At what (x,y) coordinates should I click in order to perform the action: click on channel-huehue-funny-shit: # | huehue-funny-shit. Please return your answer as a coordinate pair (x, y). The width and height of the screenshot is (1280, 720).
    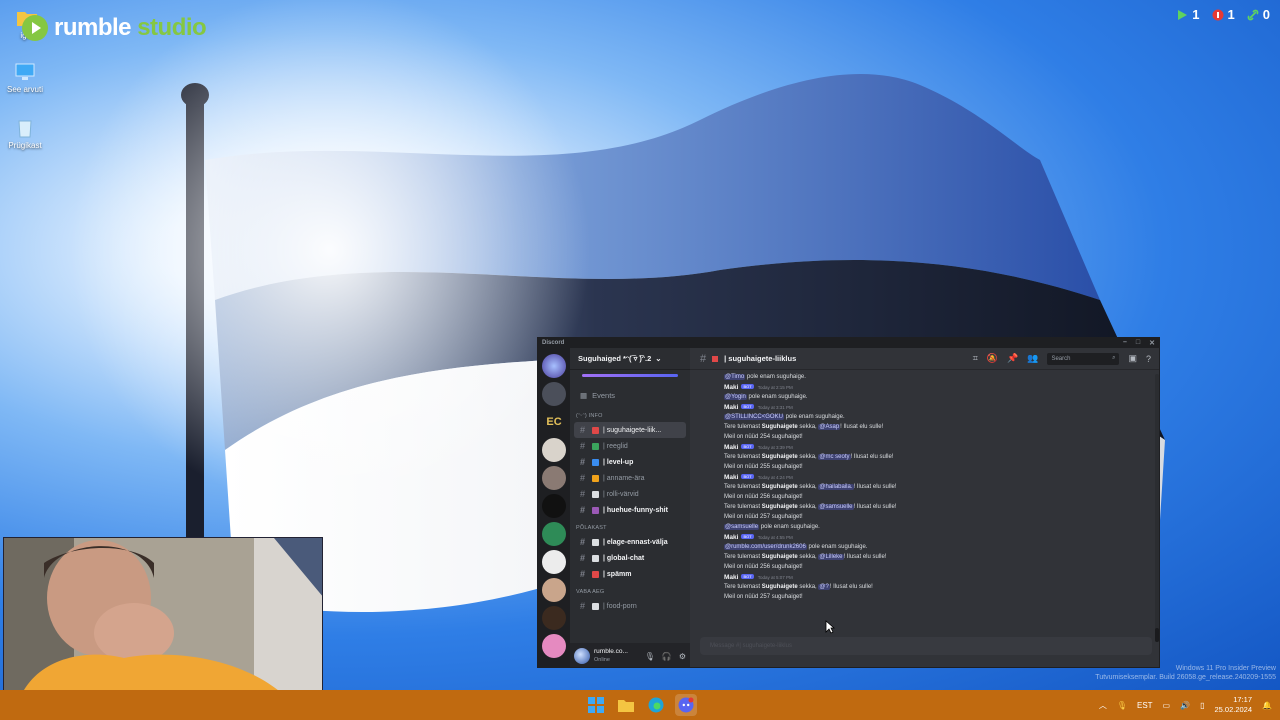
    Looking at the image, I should click on (630, 510).